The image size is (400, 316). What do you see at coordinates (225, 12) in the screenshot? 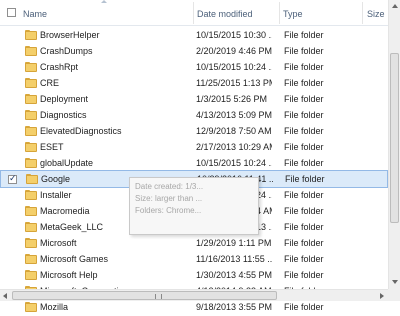
I see `column-date-modified: Date modified` at bounding box center [225, 12].